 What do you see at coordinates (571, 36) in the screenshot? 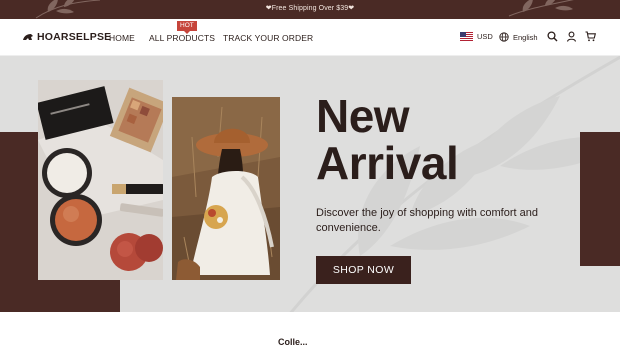
I see `account-icon` at bounding box center [571, 36].